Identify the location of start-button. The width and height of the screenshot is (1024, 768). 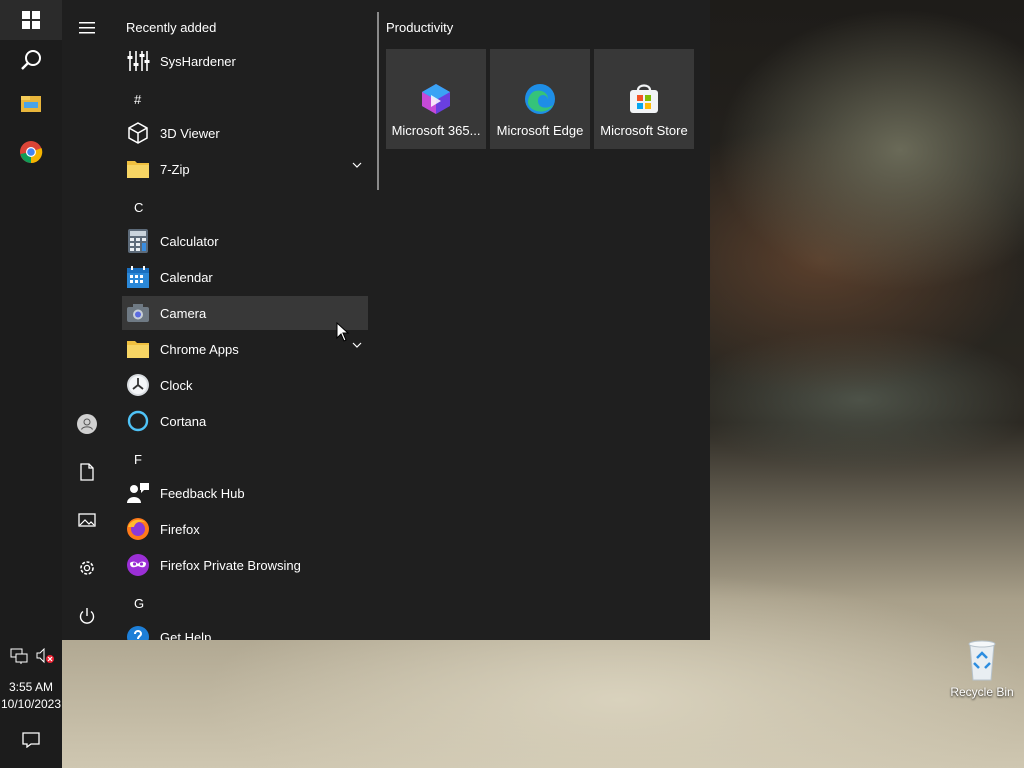
(31, 20).